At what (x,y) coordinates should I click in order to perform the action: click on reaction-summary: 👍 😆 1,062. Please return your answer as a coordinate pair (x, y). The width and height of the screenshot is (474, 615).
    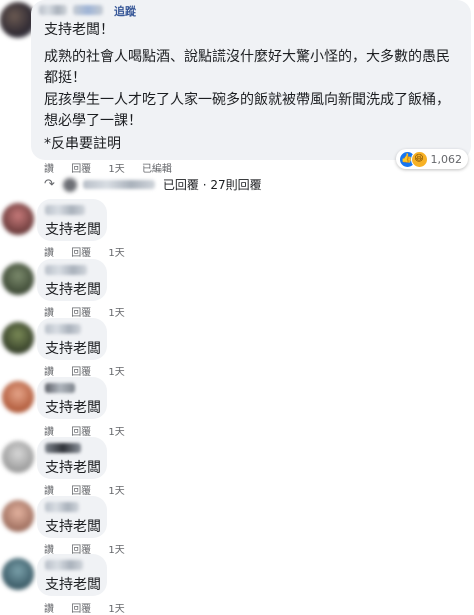
    Looking at the image, I should click on (431, 159).